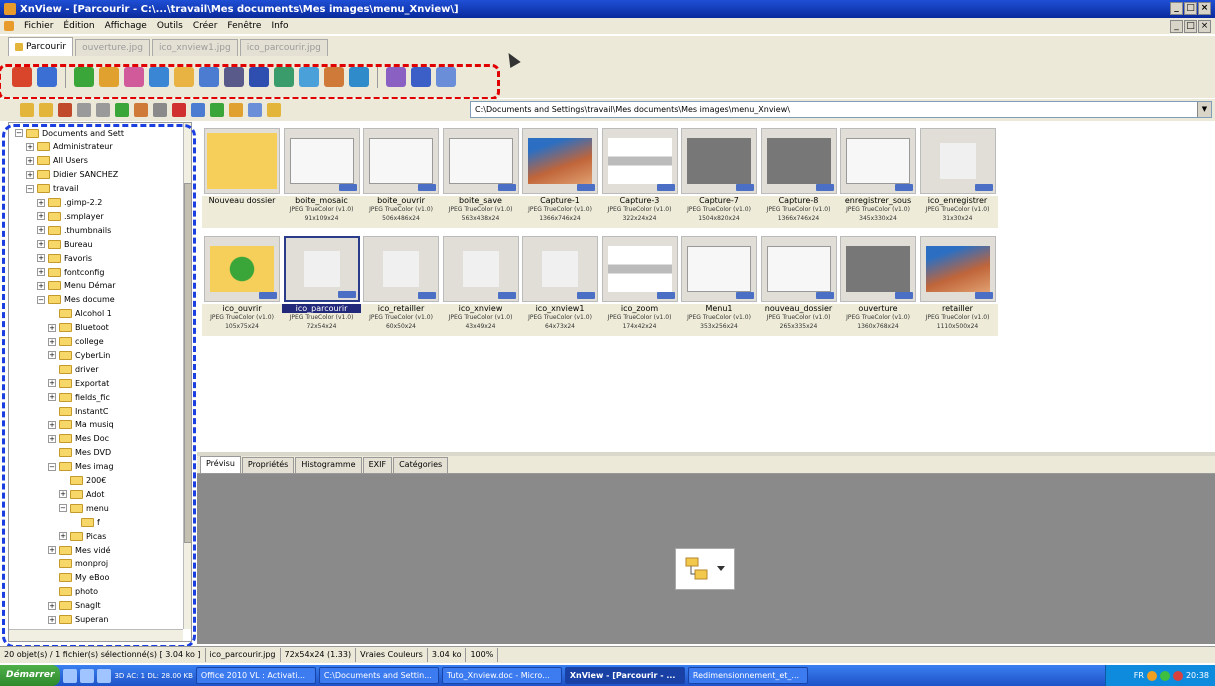  I want to click on tab-parcourir: Parcourir, so click(41, 46).